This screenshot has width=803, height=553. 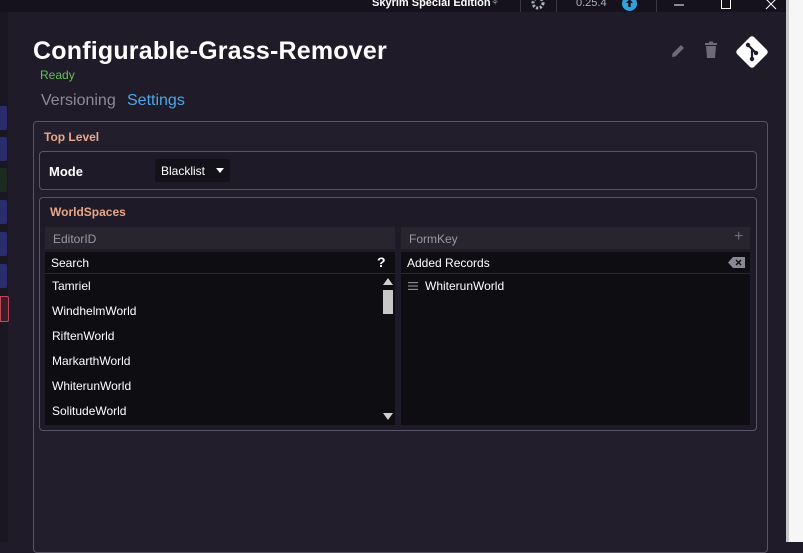 What do you see at coordinates (771, 5) in the screenshot?
I see `close-icon` at bounding box center [771, 5].